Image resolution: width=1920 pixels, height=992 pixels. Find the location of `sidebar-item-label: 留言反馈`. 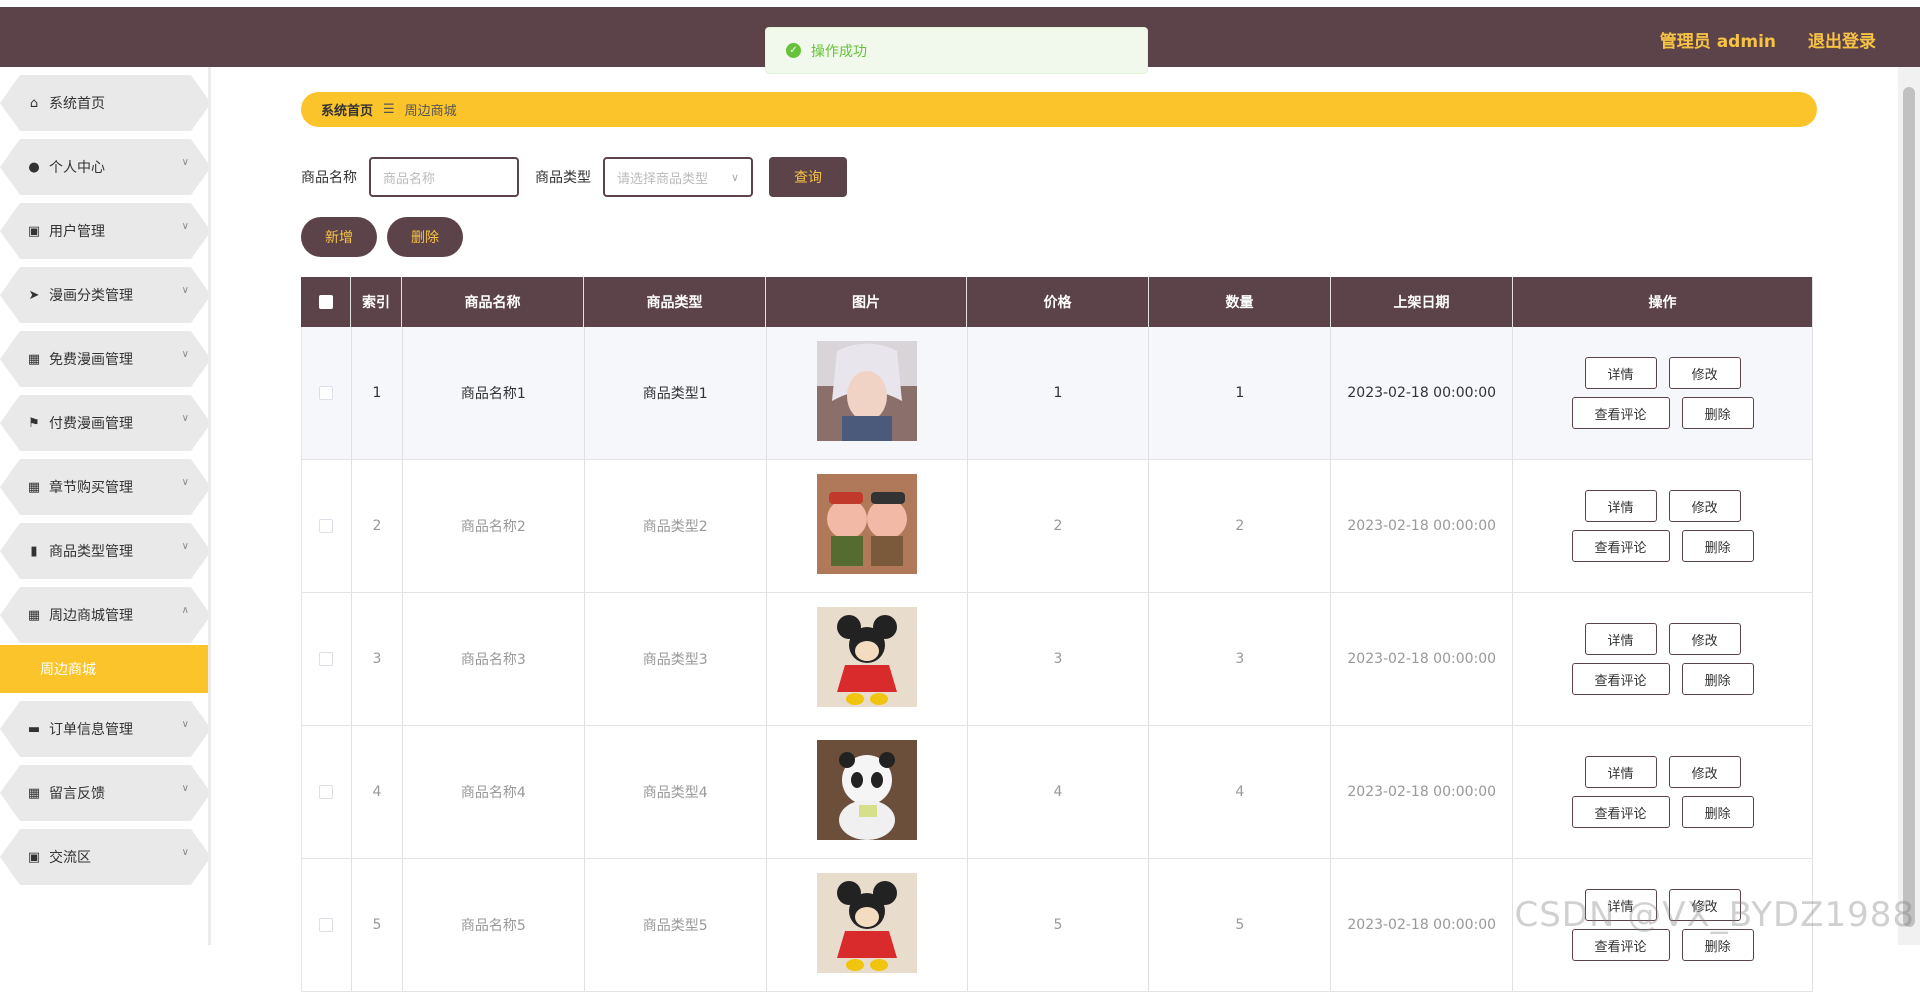

sidebar-item-label: 留言反馈 is located at coordinates (77, 793).